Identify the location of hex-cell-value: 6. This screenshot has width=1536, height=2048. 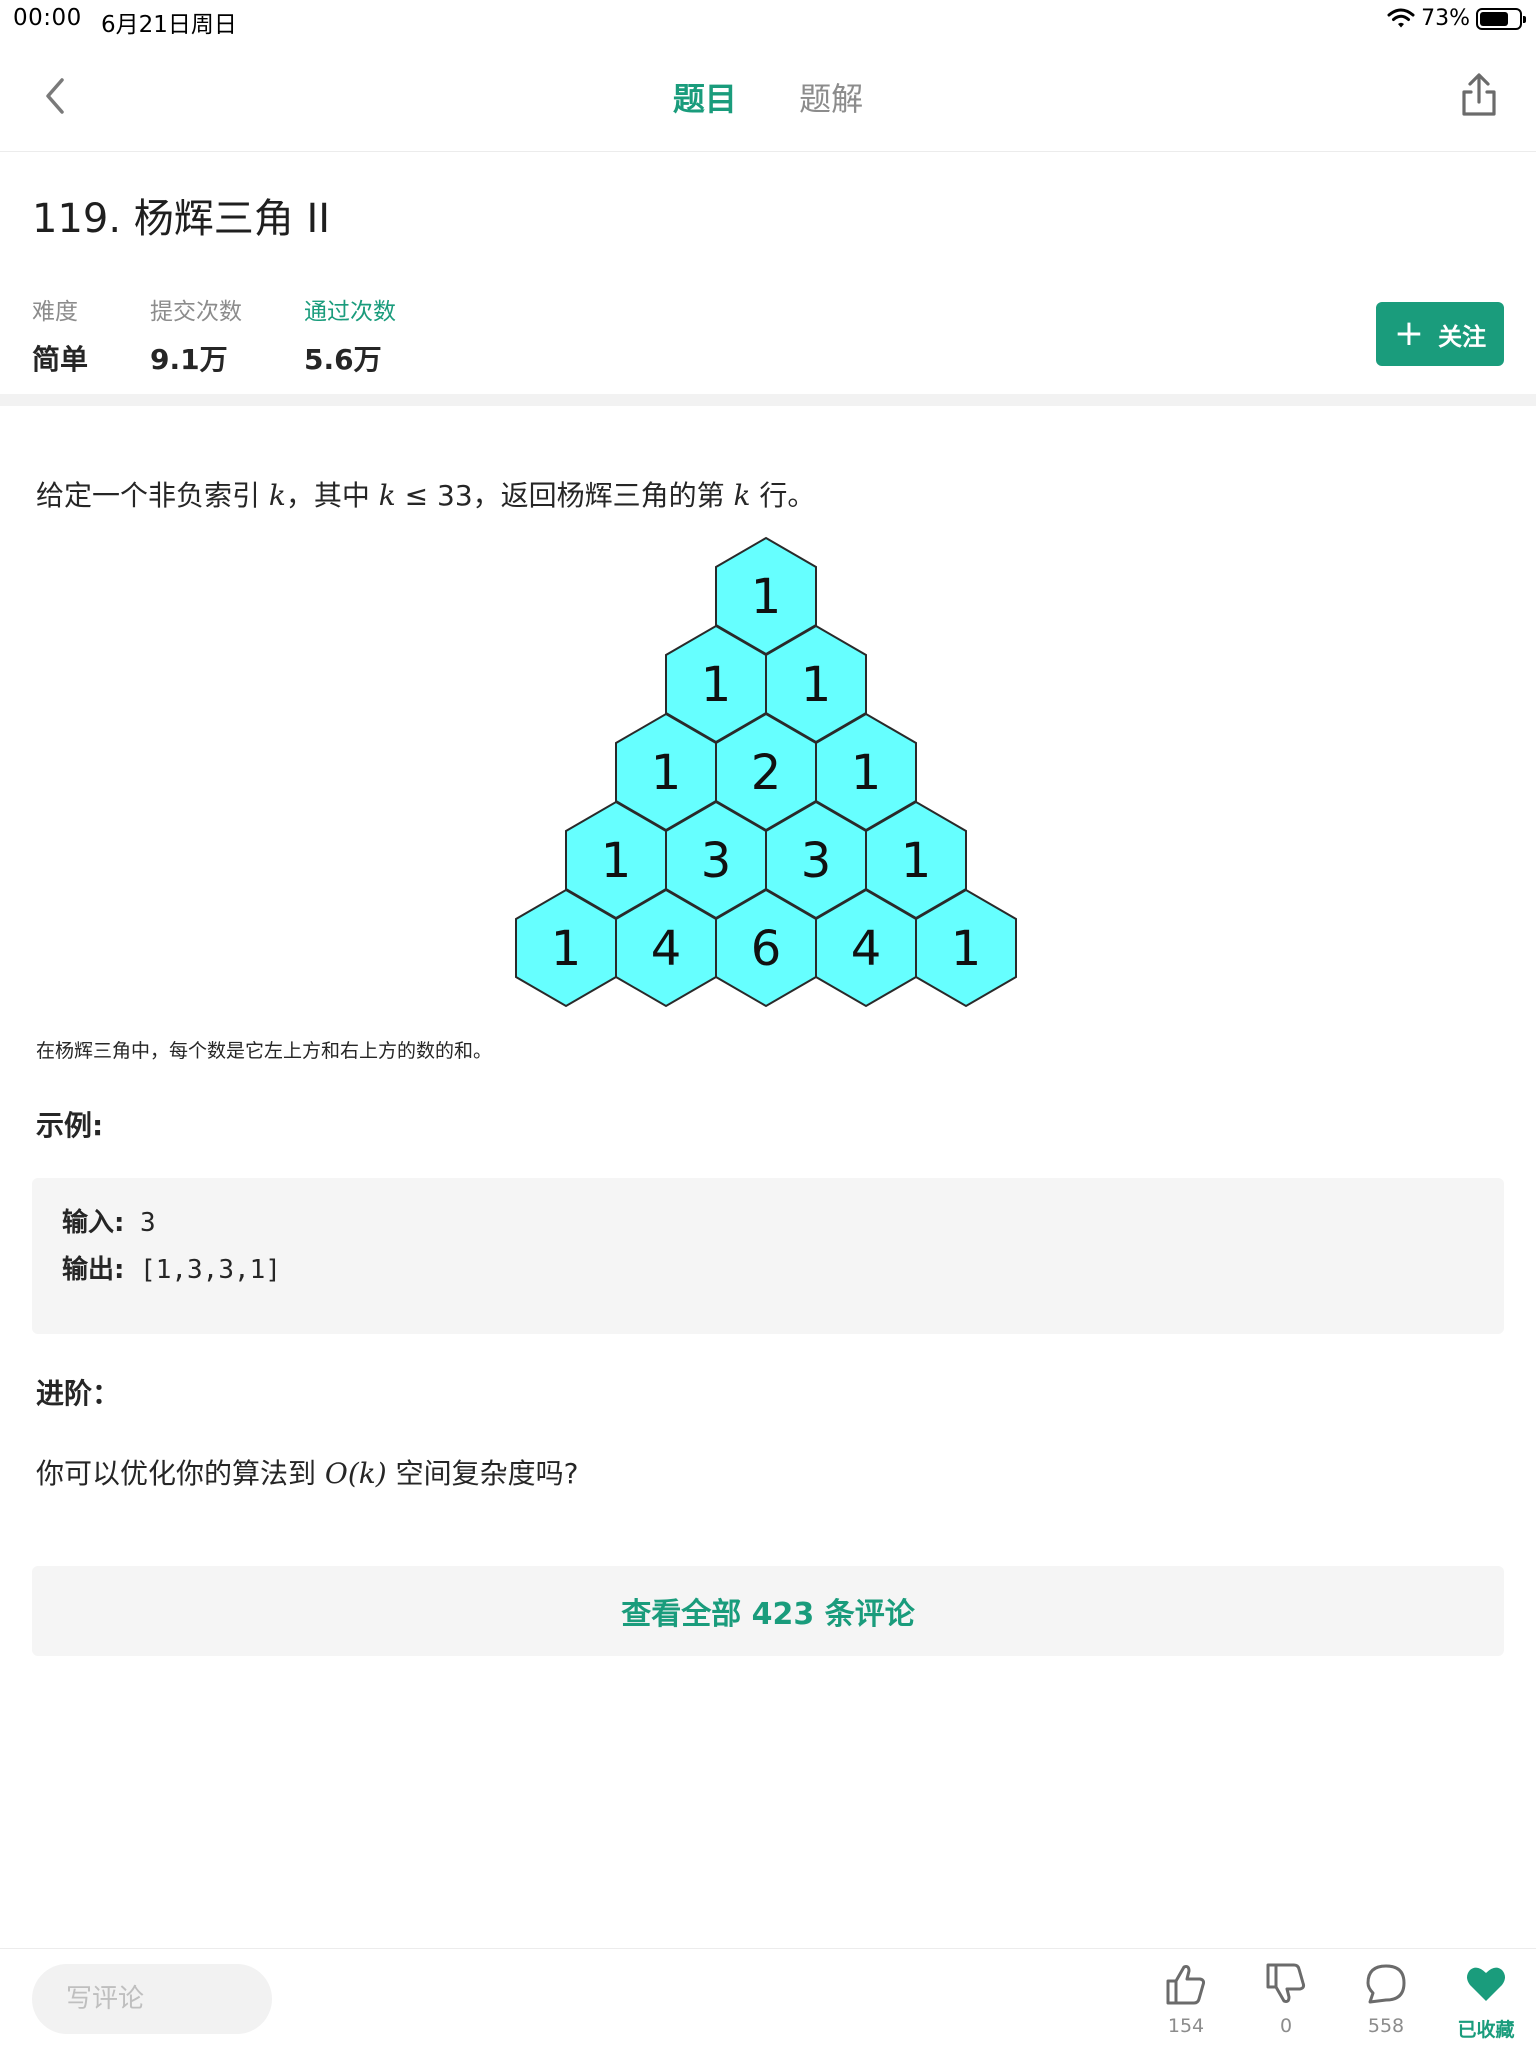
(766, 949).